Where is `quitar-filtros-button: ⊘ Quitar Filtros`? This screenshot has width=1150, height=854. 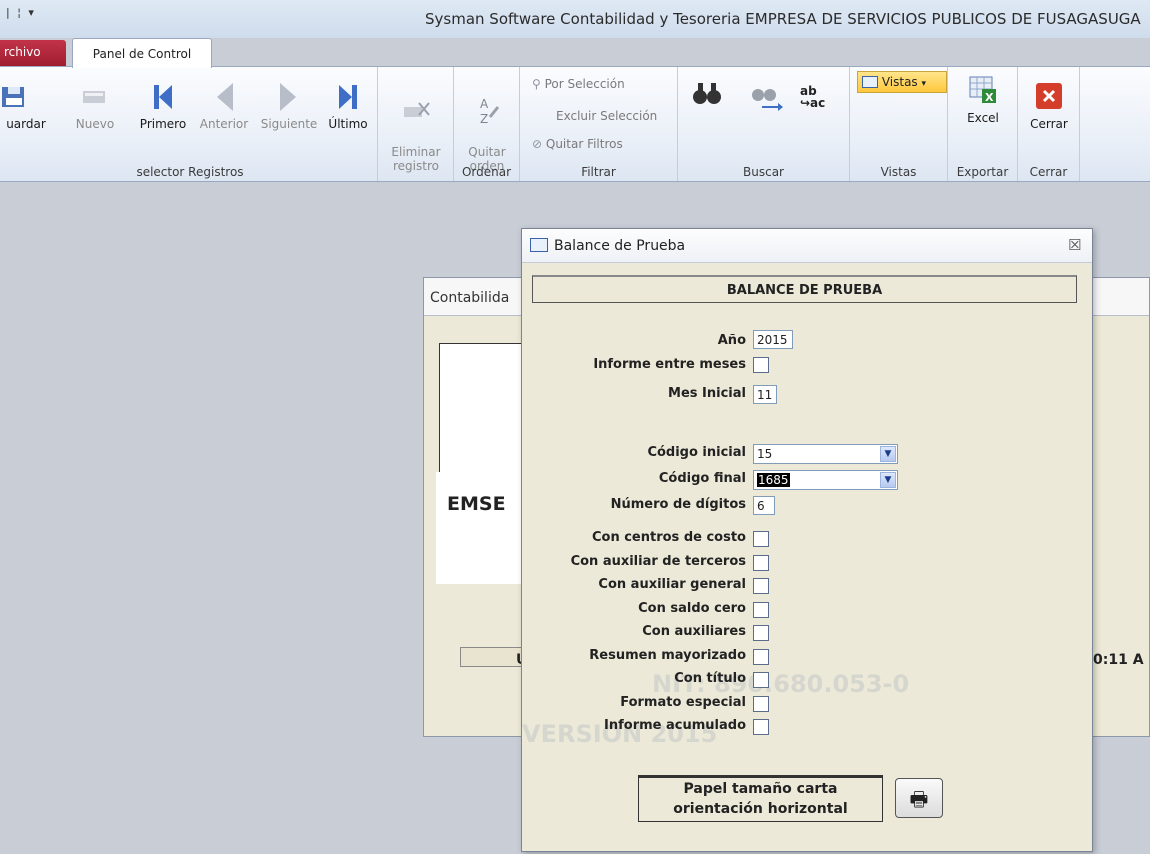 quitar-filtros-button: ⊘ Quitar Filtros is located at coordinates (577, 144).